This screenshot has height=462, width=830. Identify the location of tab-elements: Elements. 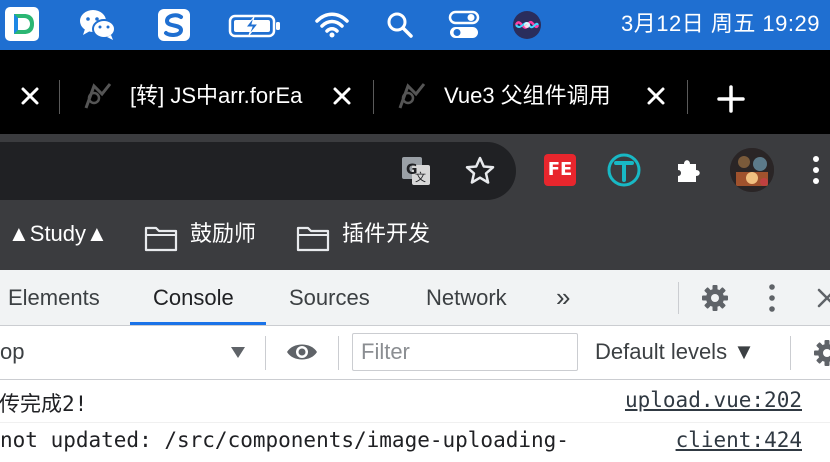
(54, 297).